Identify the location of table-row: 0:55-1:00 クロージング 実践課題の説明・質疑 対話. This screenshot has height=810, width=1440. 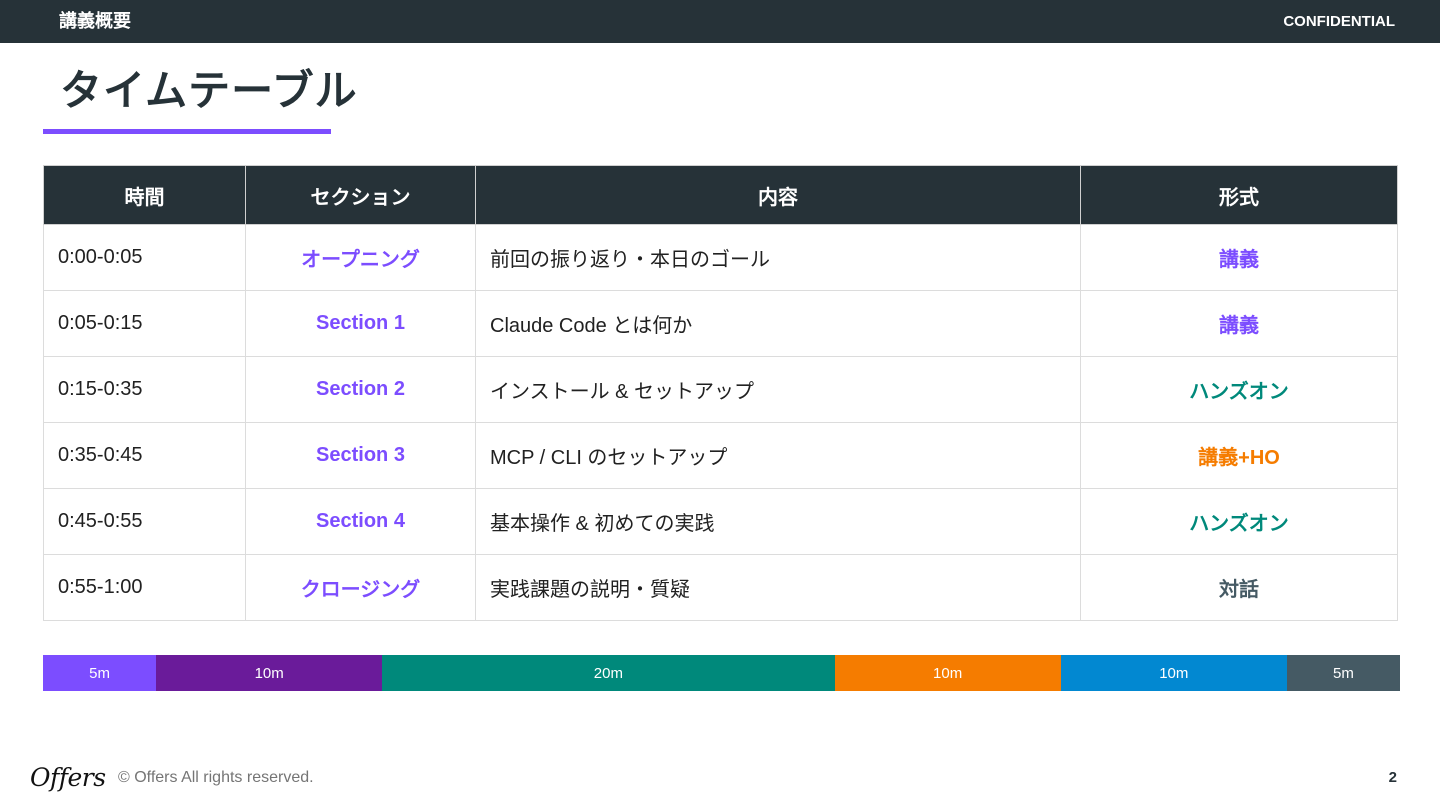
(720, 587).